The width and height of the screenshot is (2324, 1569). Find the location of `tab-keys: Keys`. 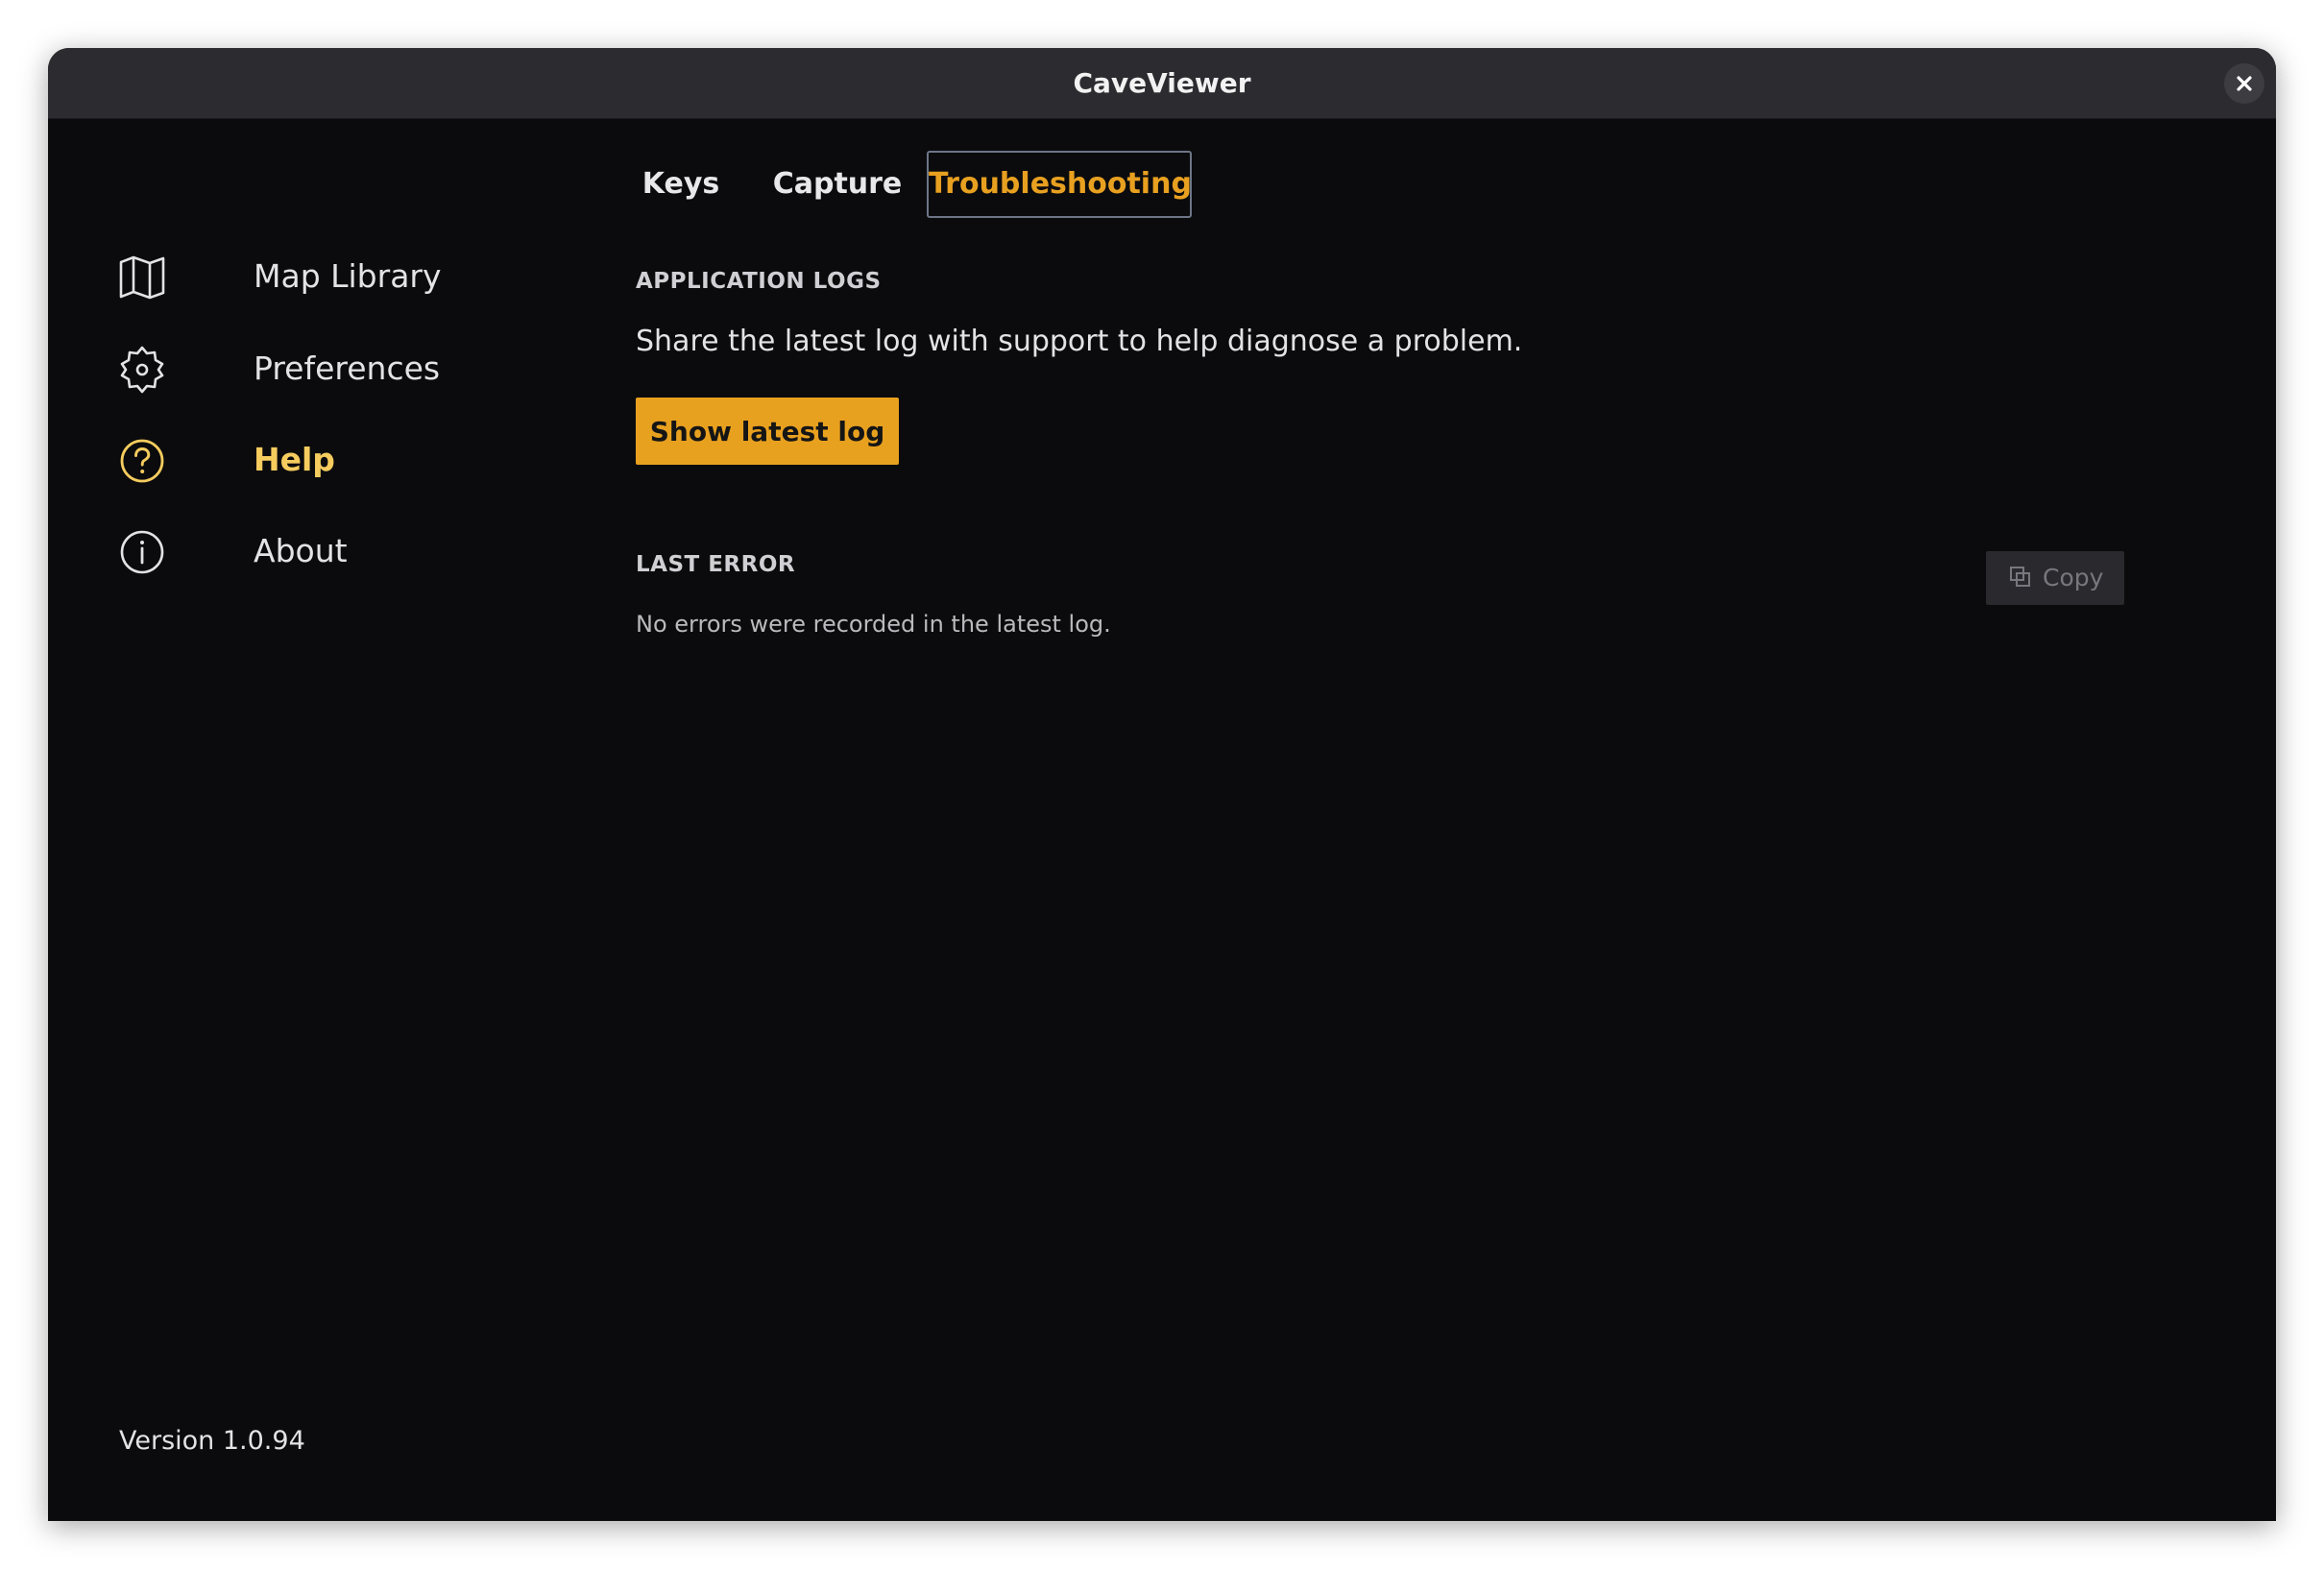

tab-keys: Keys is located at coordinates (681, 184).